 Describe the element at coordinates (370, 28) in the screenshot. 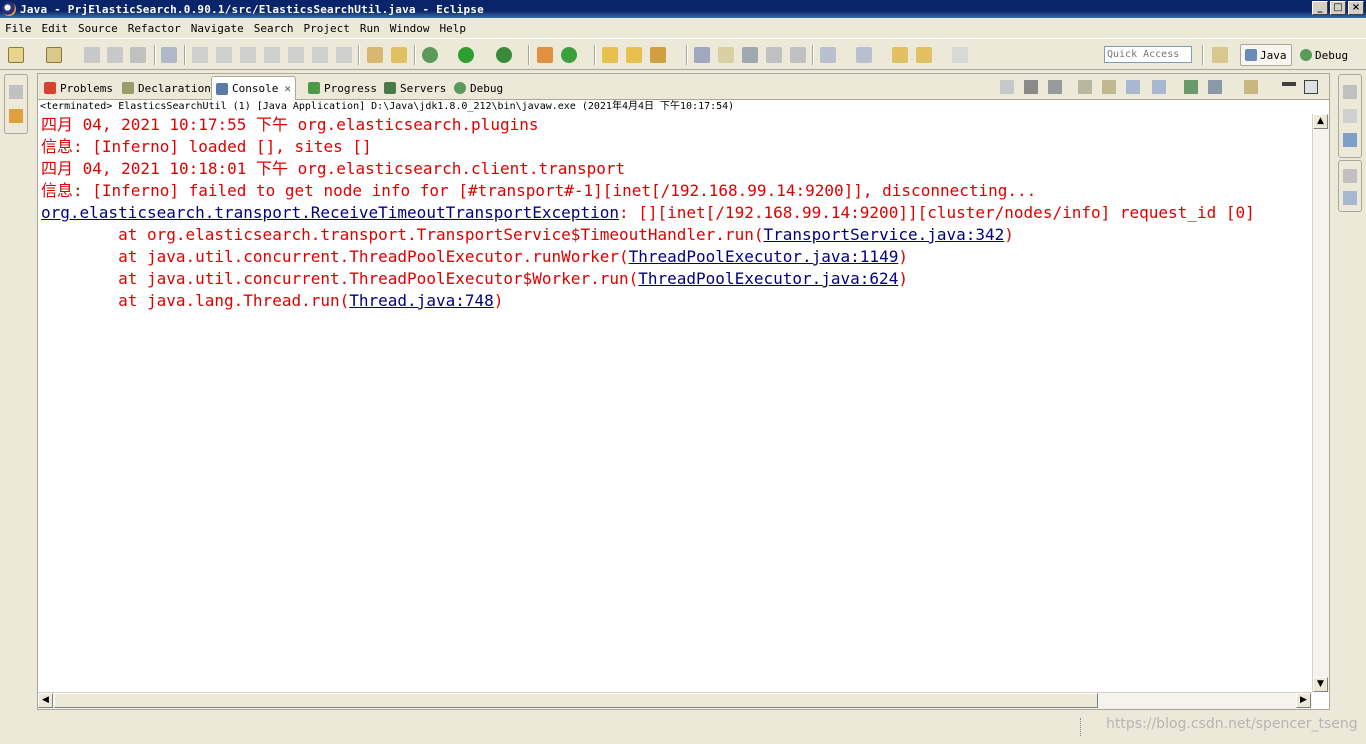

I see `menu-run: Run` at that location.